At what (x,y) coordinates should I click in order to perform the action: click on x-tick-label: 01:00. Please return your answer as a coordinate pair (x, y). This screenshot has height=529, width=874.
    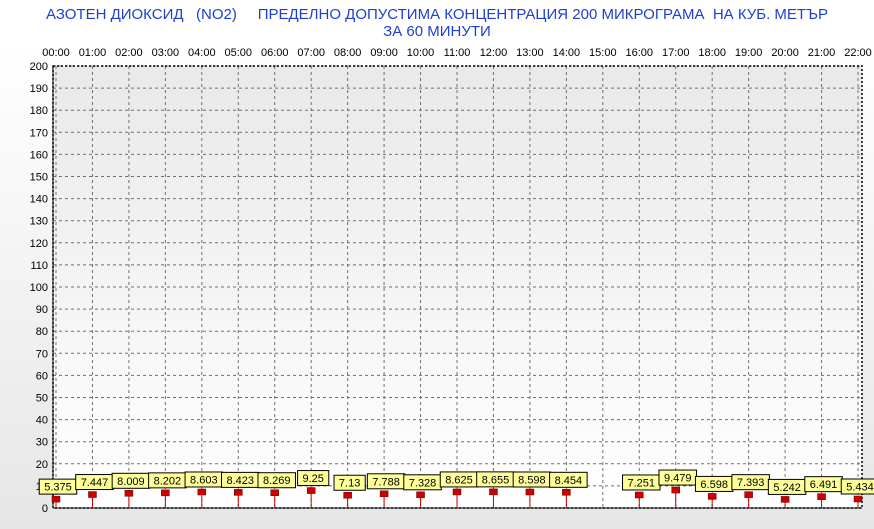
    Looking at the image, I should click on (93, 53).